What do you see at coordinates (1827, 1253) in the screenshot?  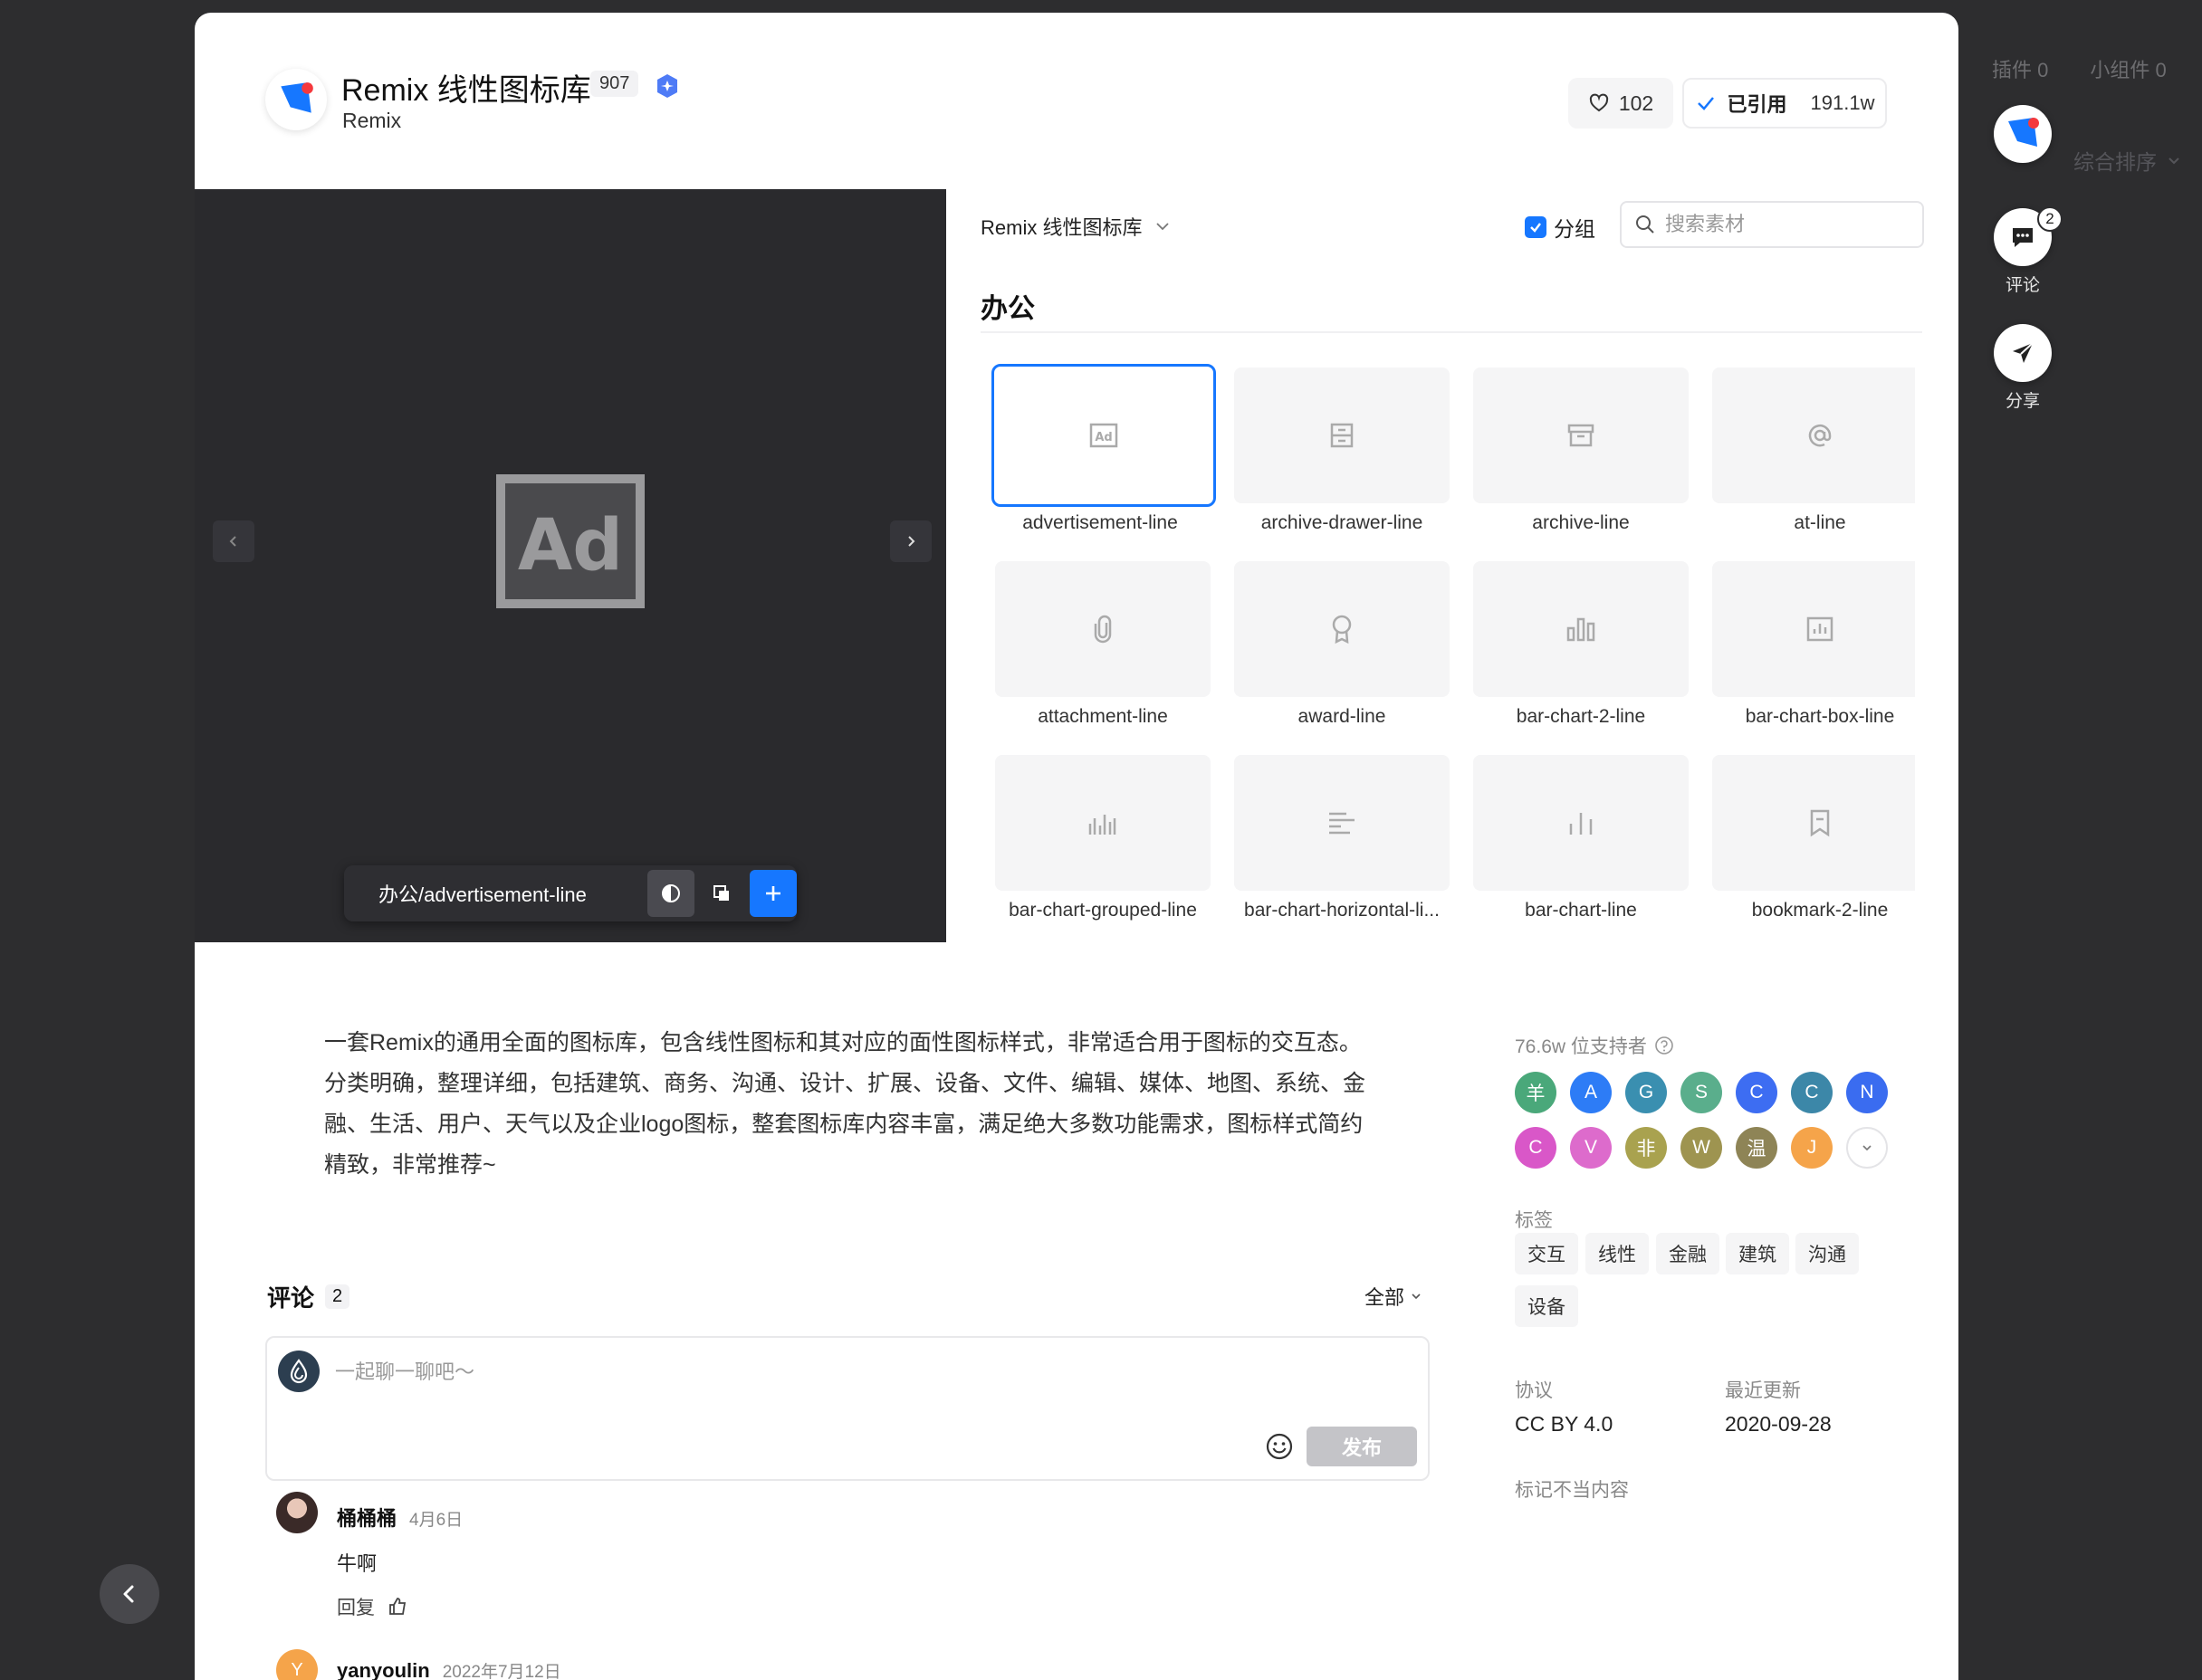 I see `tag: 沟通` at bounding box center [1827, 1253].